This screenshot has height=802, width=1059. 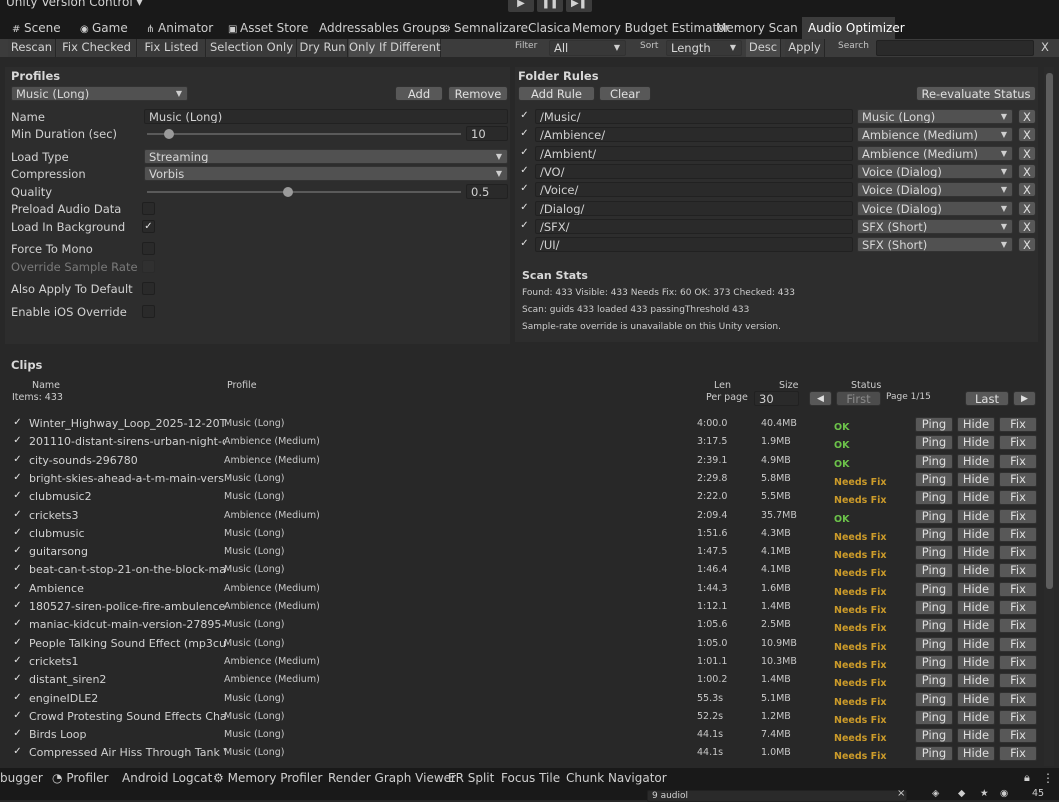 What do you see at coordinates (694, 116) in the screenshot?
I see `rule-path-field: /Music/` at bounding box center [694, 116].